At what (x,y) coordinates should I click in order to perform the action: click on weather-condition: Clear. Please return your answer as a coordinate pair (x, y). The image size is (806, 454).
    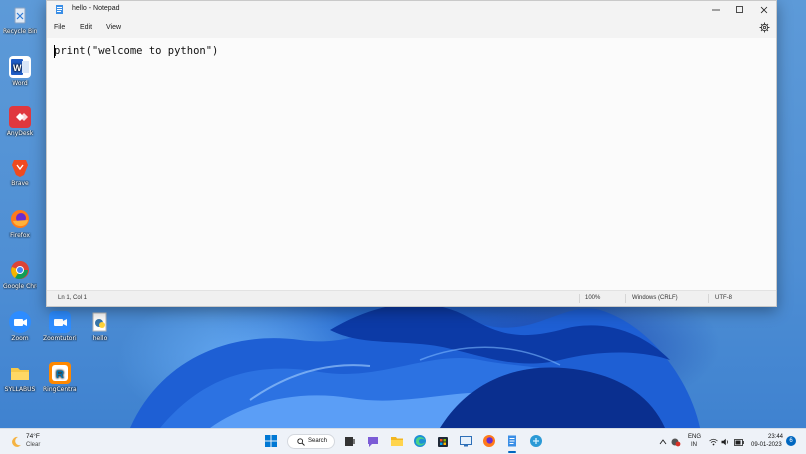
    Looking at the image, I should click on (33, 445).